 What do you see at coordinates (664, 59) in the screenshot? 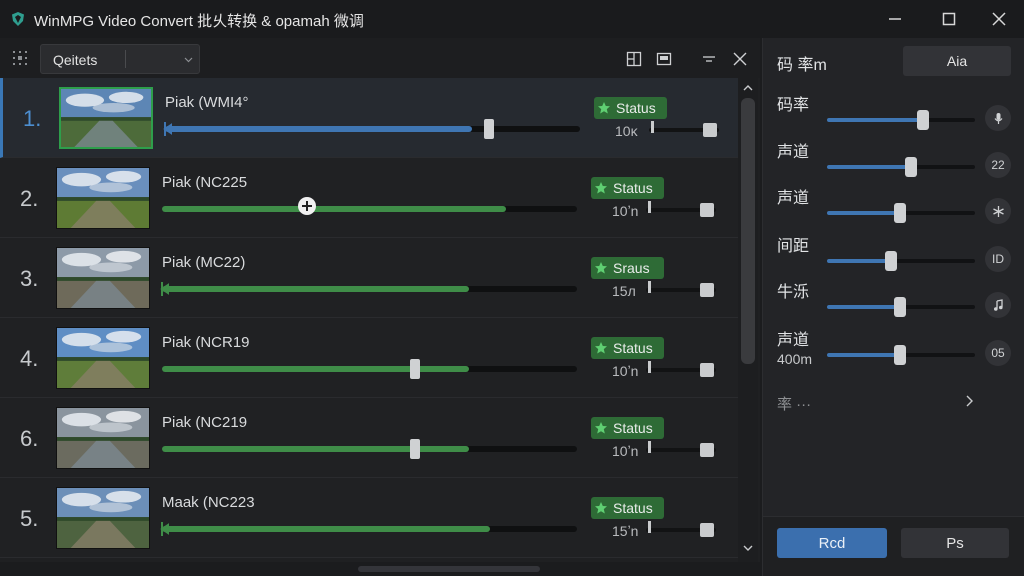
I see `panel-view-button` at bounding box center [664, 59].